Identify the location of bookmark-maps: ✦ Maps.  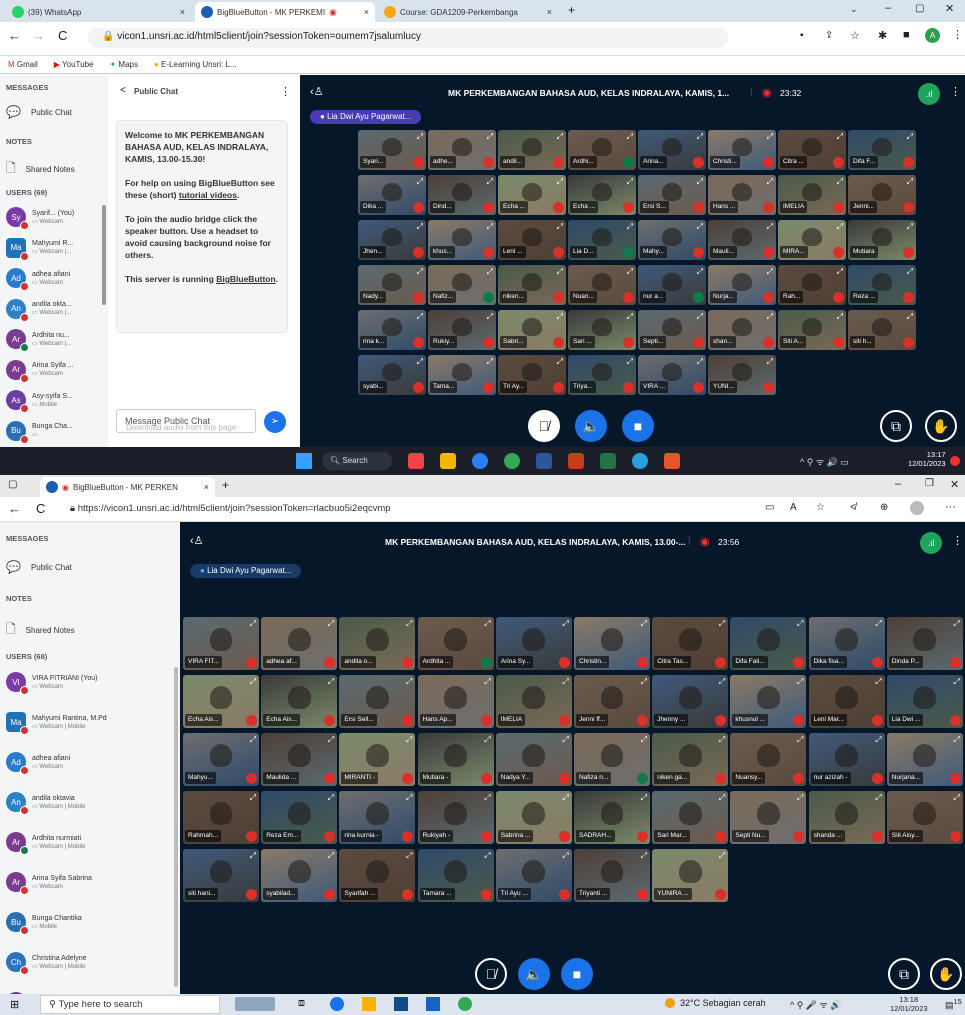
(123, 64).